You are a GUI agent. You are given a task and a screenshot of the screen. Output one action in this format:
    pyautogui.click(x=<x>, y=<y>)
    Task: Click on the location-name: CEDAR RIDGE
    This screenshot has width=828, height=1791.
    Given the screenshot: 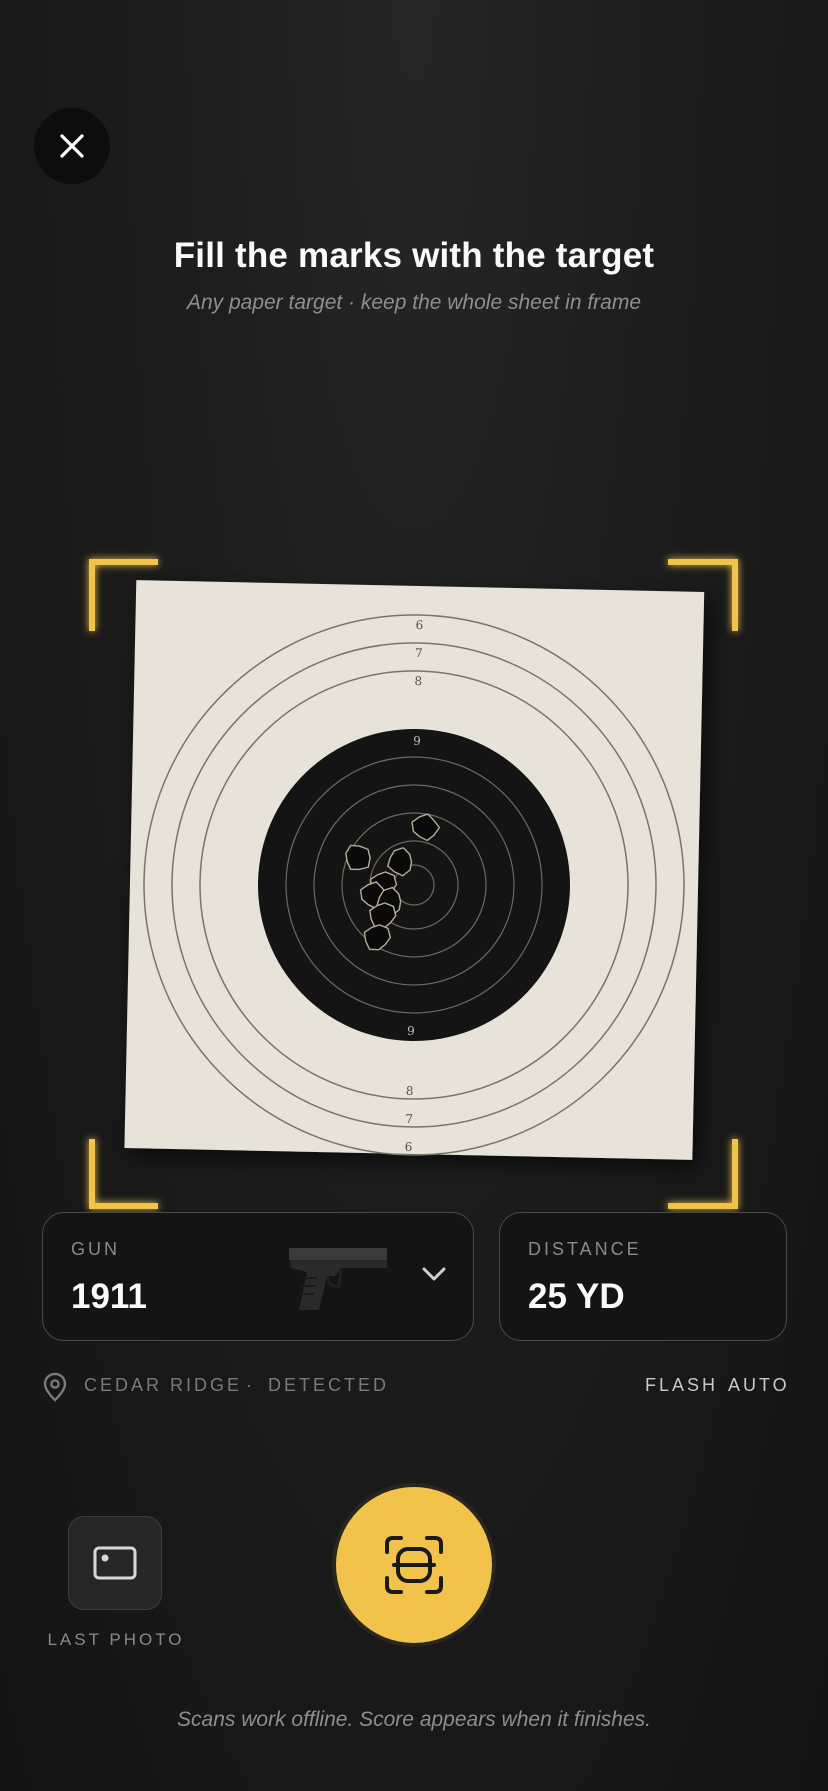 What is the action you would take?
    pyautogui.click(x=163, y=1385)
    